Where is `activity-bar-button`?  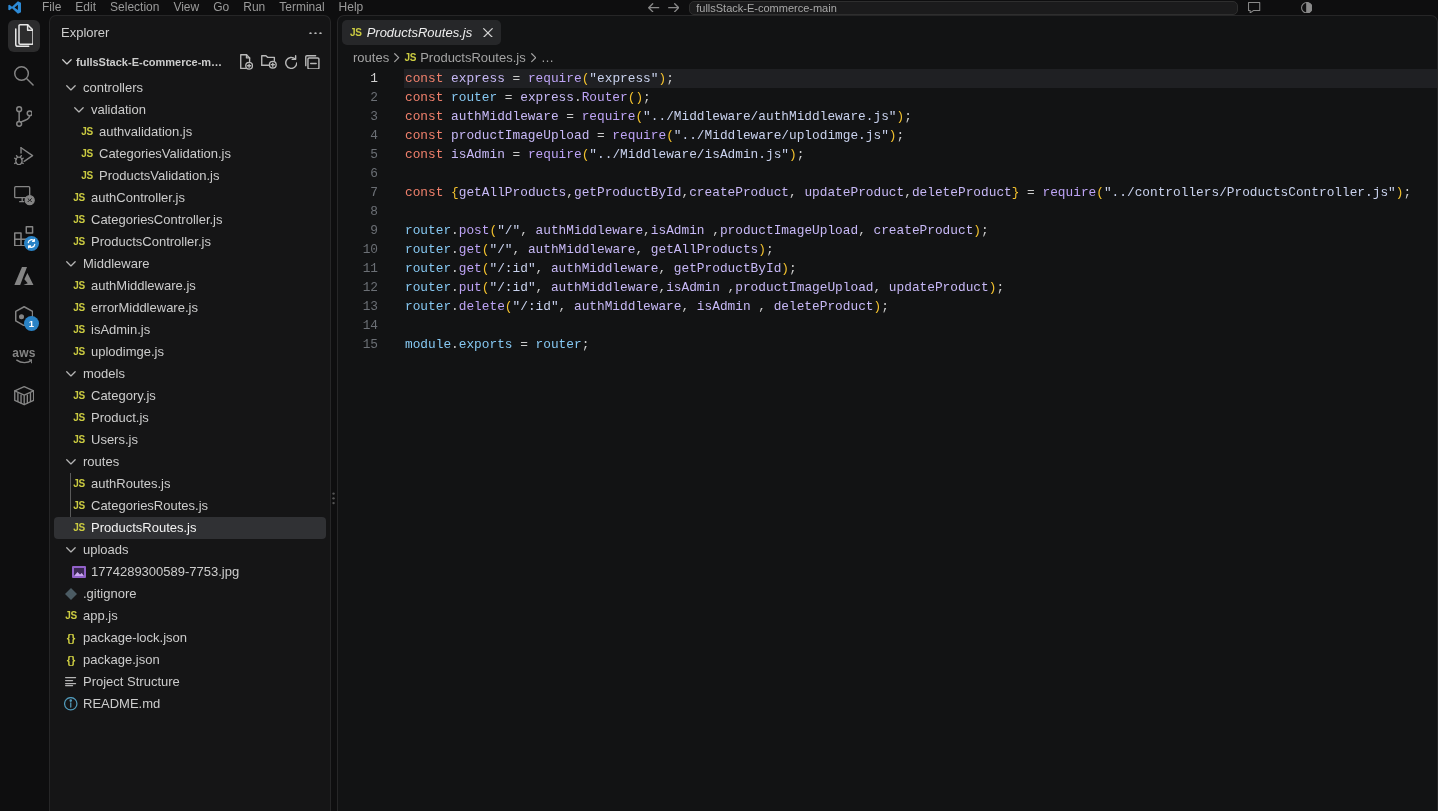
activity-bar-button is located at coordinates (24, 36).